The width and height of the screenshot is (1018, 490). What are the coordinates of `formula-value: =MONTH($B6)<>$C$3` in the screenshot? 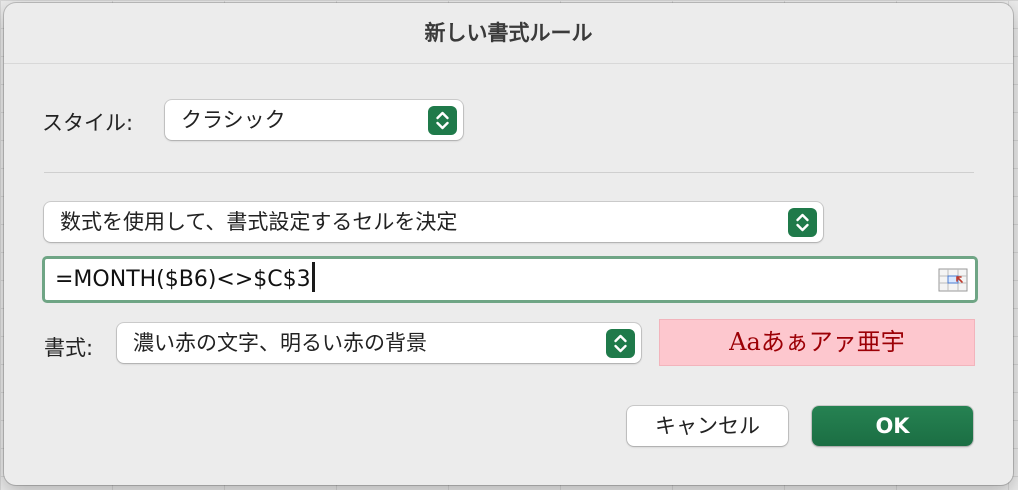 It's located at (183, 279).